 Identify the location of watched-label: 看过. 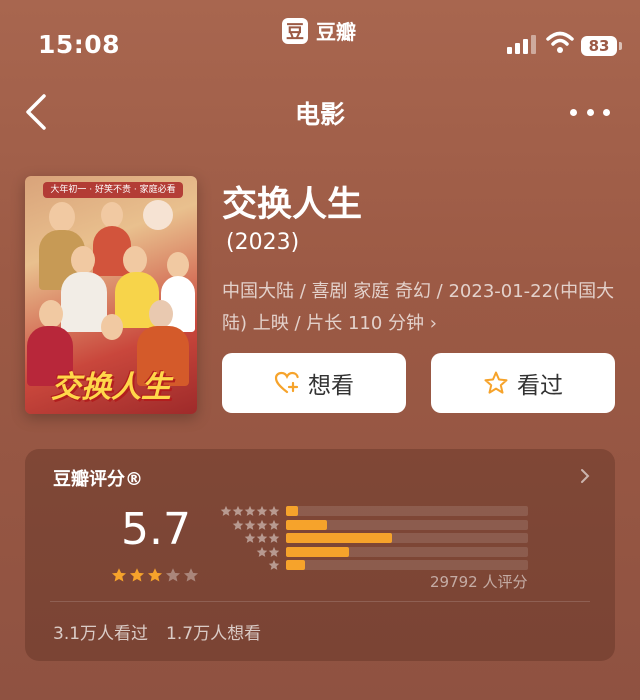
(540, 386).